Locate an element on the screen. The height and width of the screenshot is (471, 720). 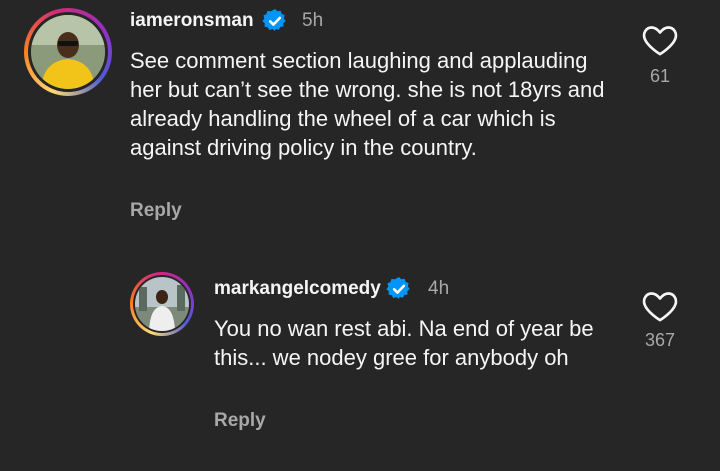
comment-username: markangelcomedy is located at coordinates (297, 289).